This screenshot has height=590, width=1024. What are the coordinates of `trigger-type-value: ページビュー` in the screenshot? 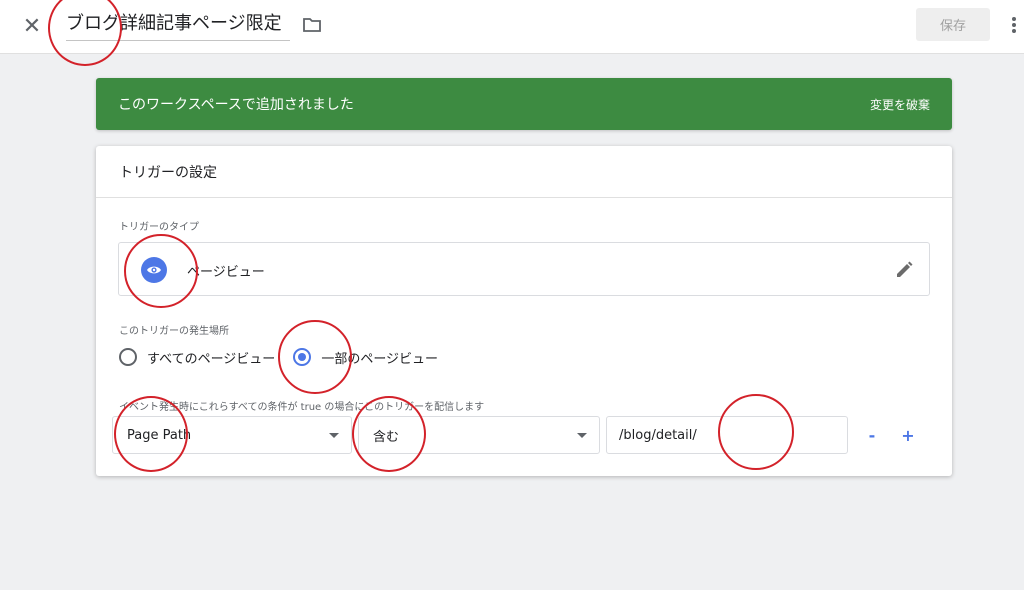 It's located at (226, 272).